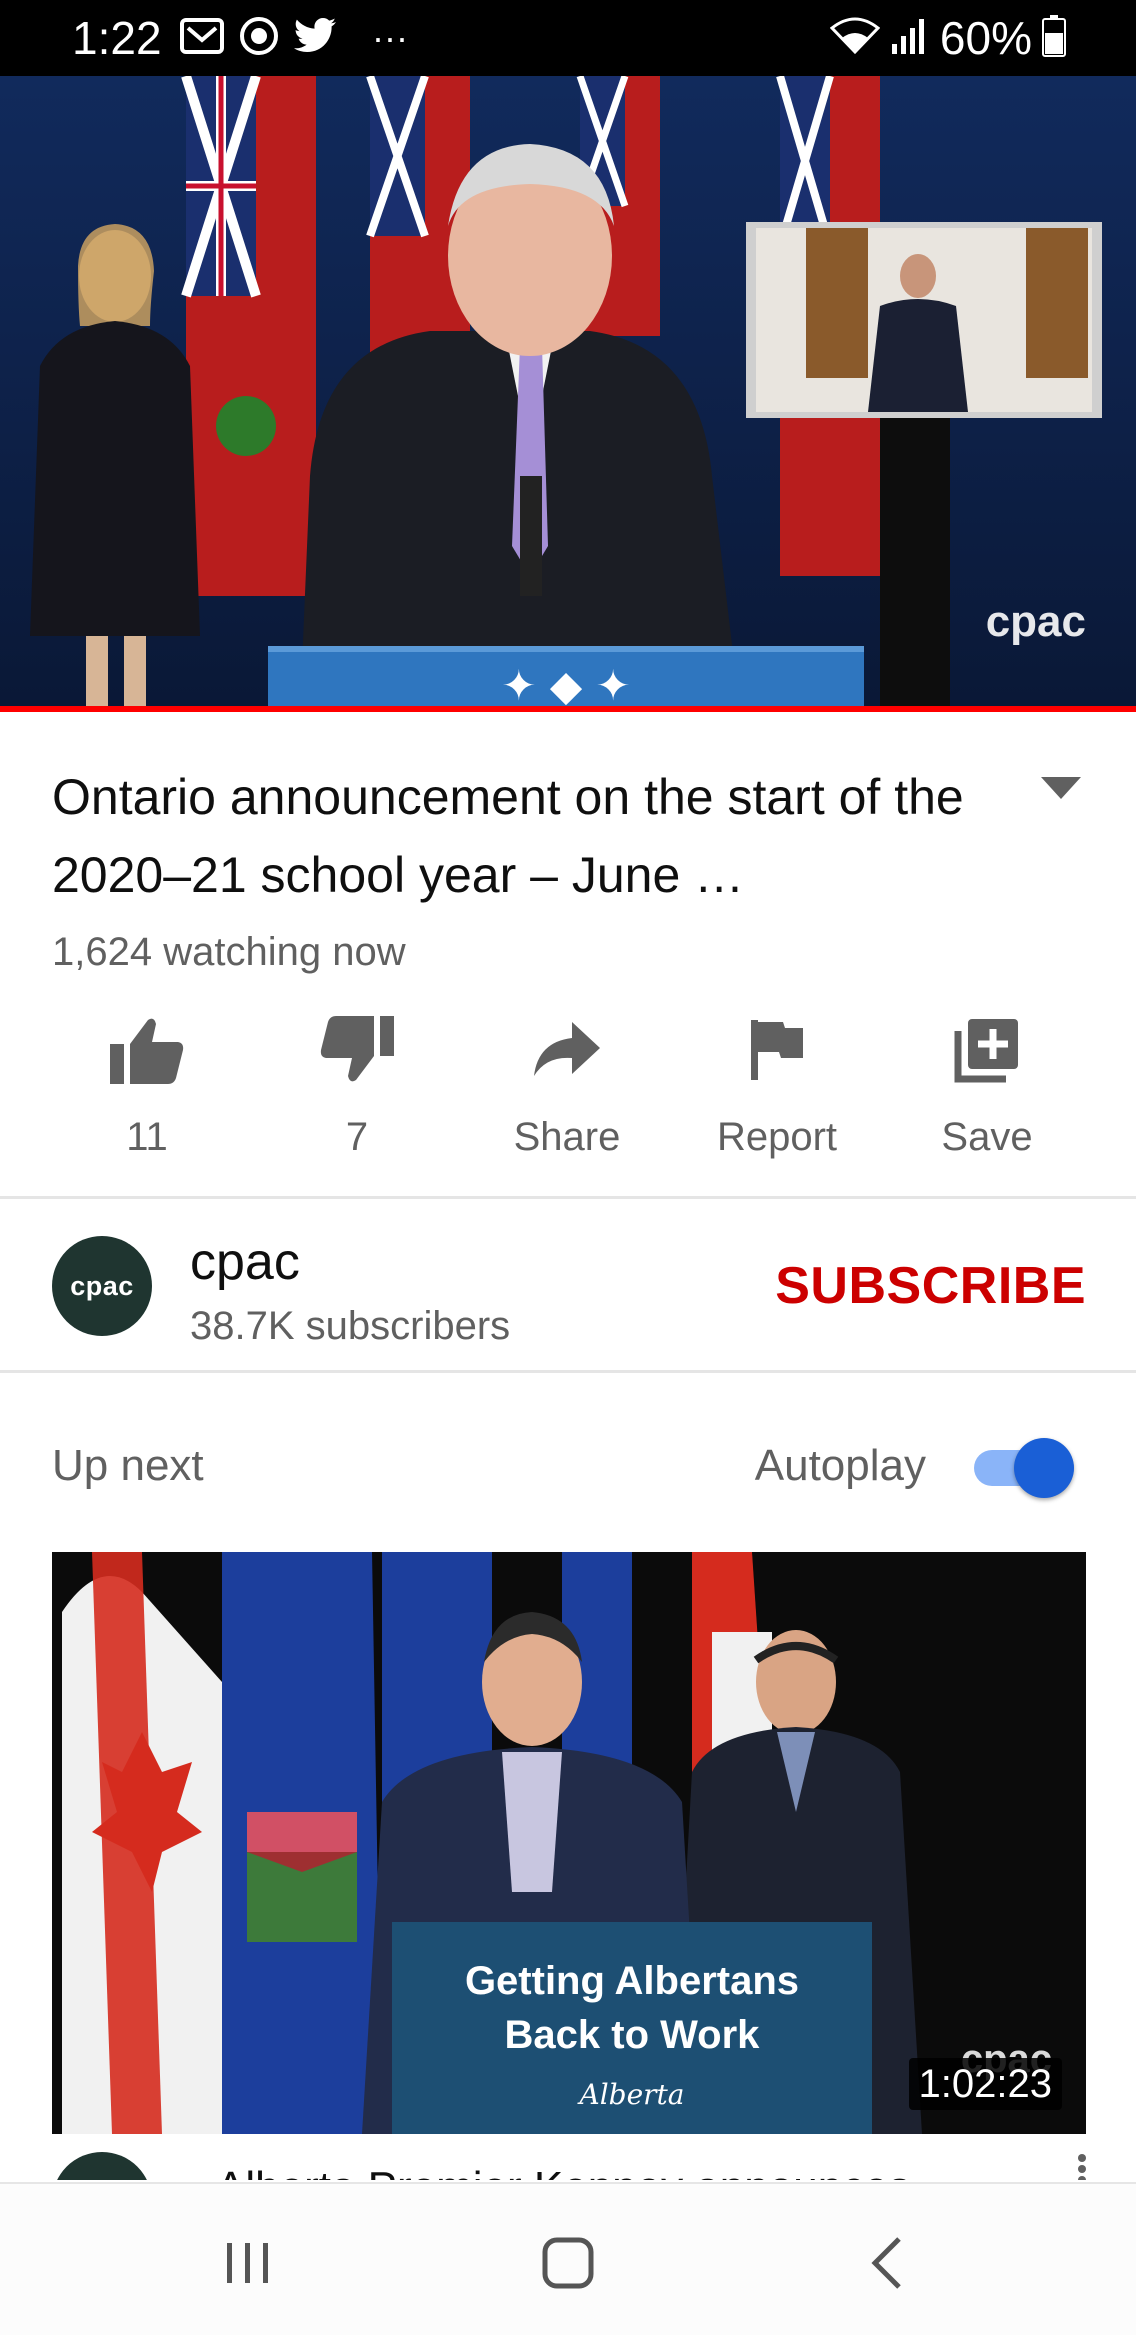  Describe the element at coordinates (350, 1326) in the screenshot. I see `subscriber-count: 38.7K subscribers` at that location.